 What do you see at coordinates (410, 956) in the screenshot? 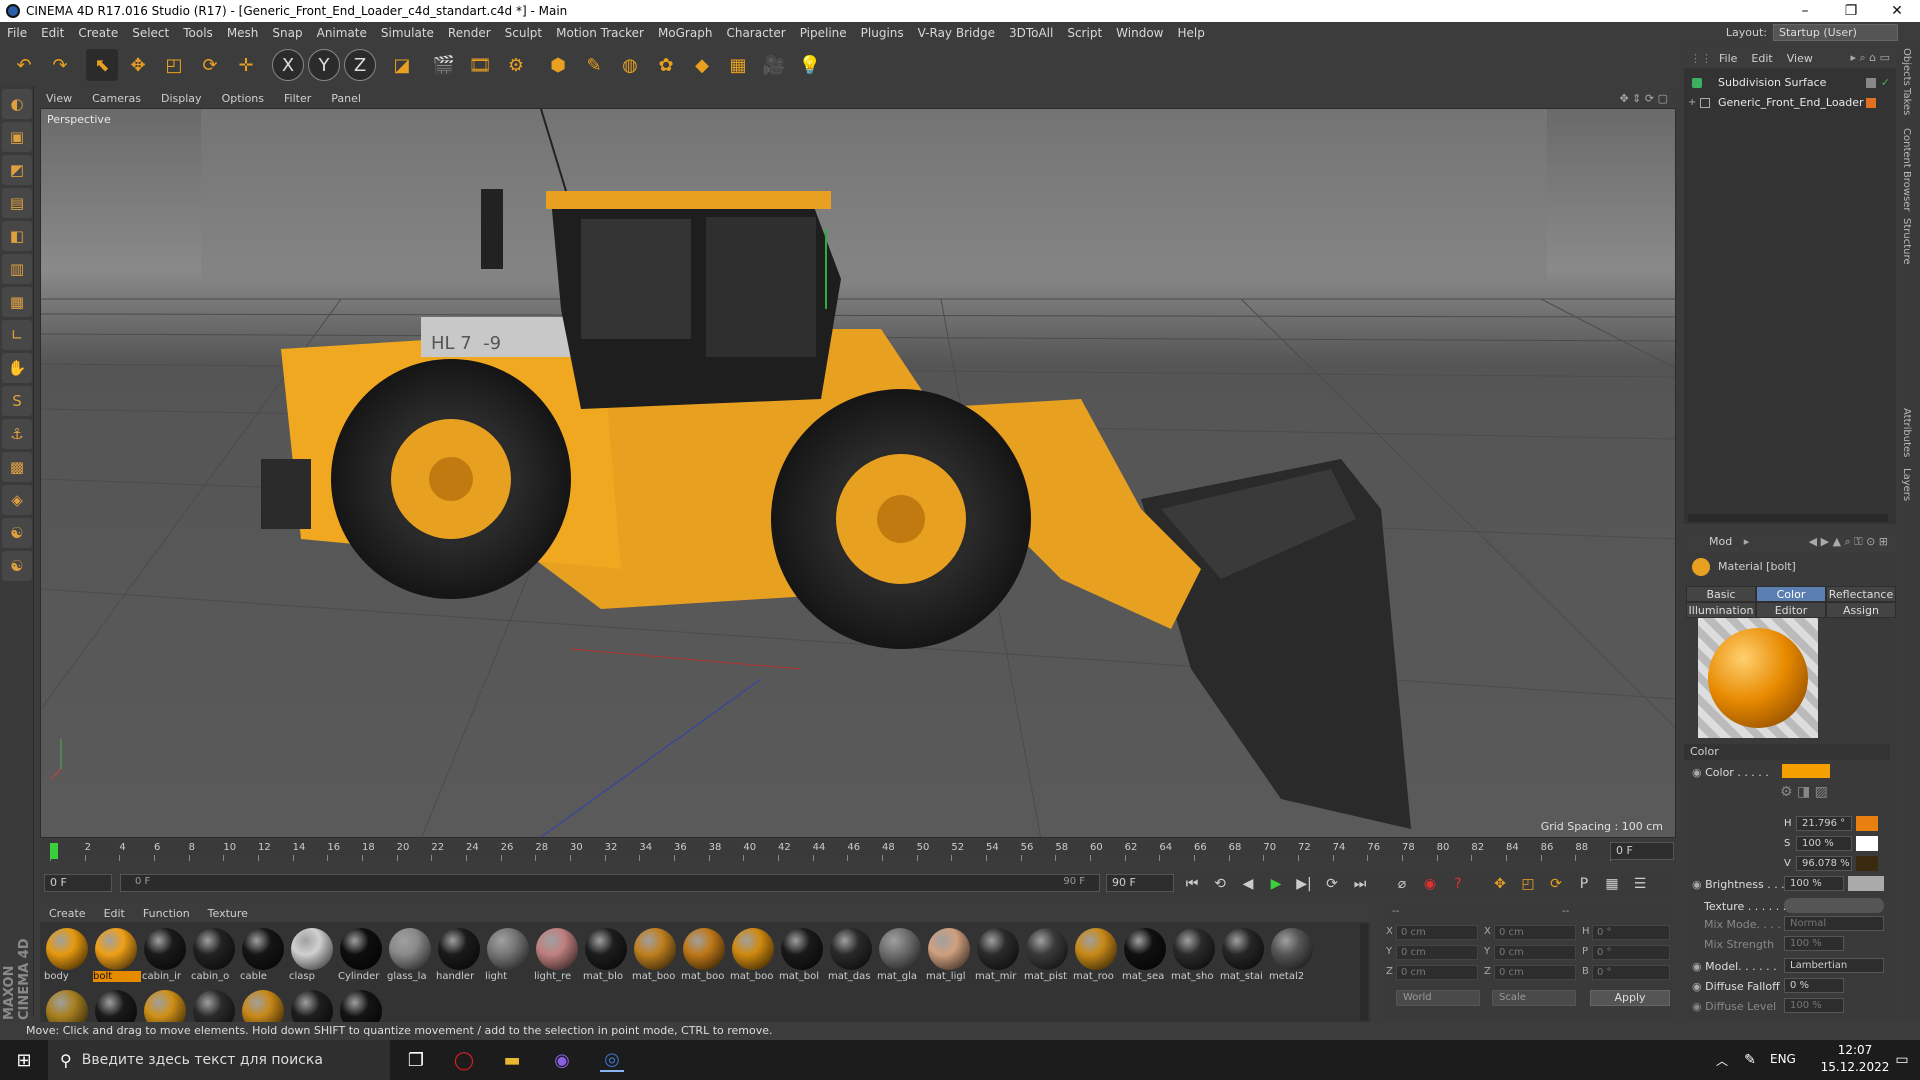
I see `material-swatch: glass_la` at bounding box center [410, 956].